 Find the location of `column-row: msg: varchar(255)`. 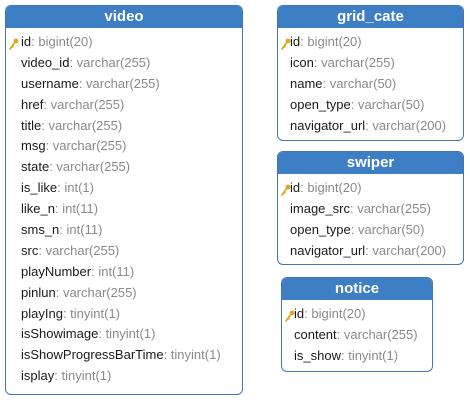

column-row: msg: varchar(255) is located at coordinates (124, 146).